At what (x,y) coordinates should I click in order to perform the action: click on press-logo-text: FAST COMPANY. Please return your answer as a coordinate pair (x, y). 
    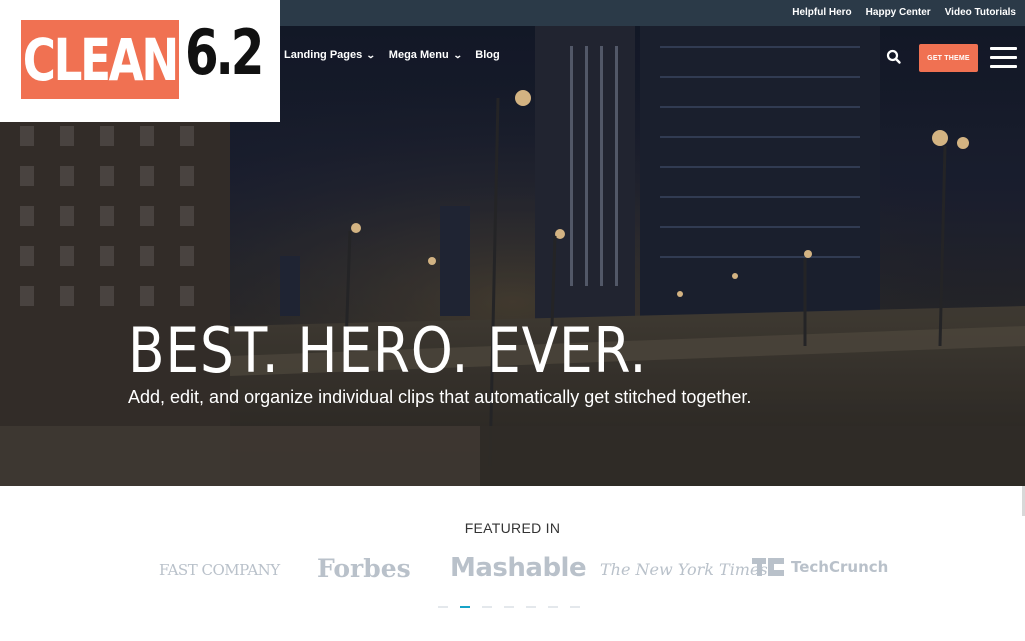
    Looking at the image, I should click on (219, 570).